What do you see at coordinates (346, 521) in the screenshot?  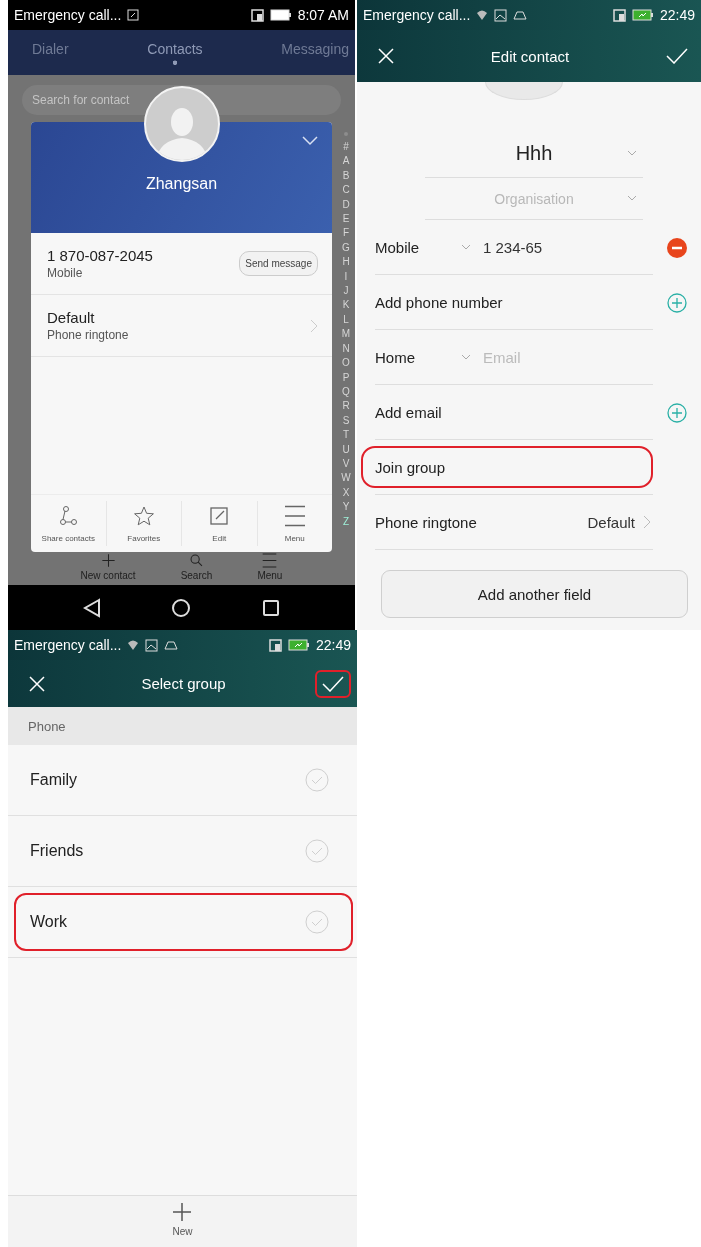 I see `index-letter: Z` at bounding box center [346, 521].